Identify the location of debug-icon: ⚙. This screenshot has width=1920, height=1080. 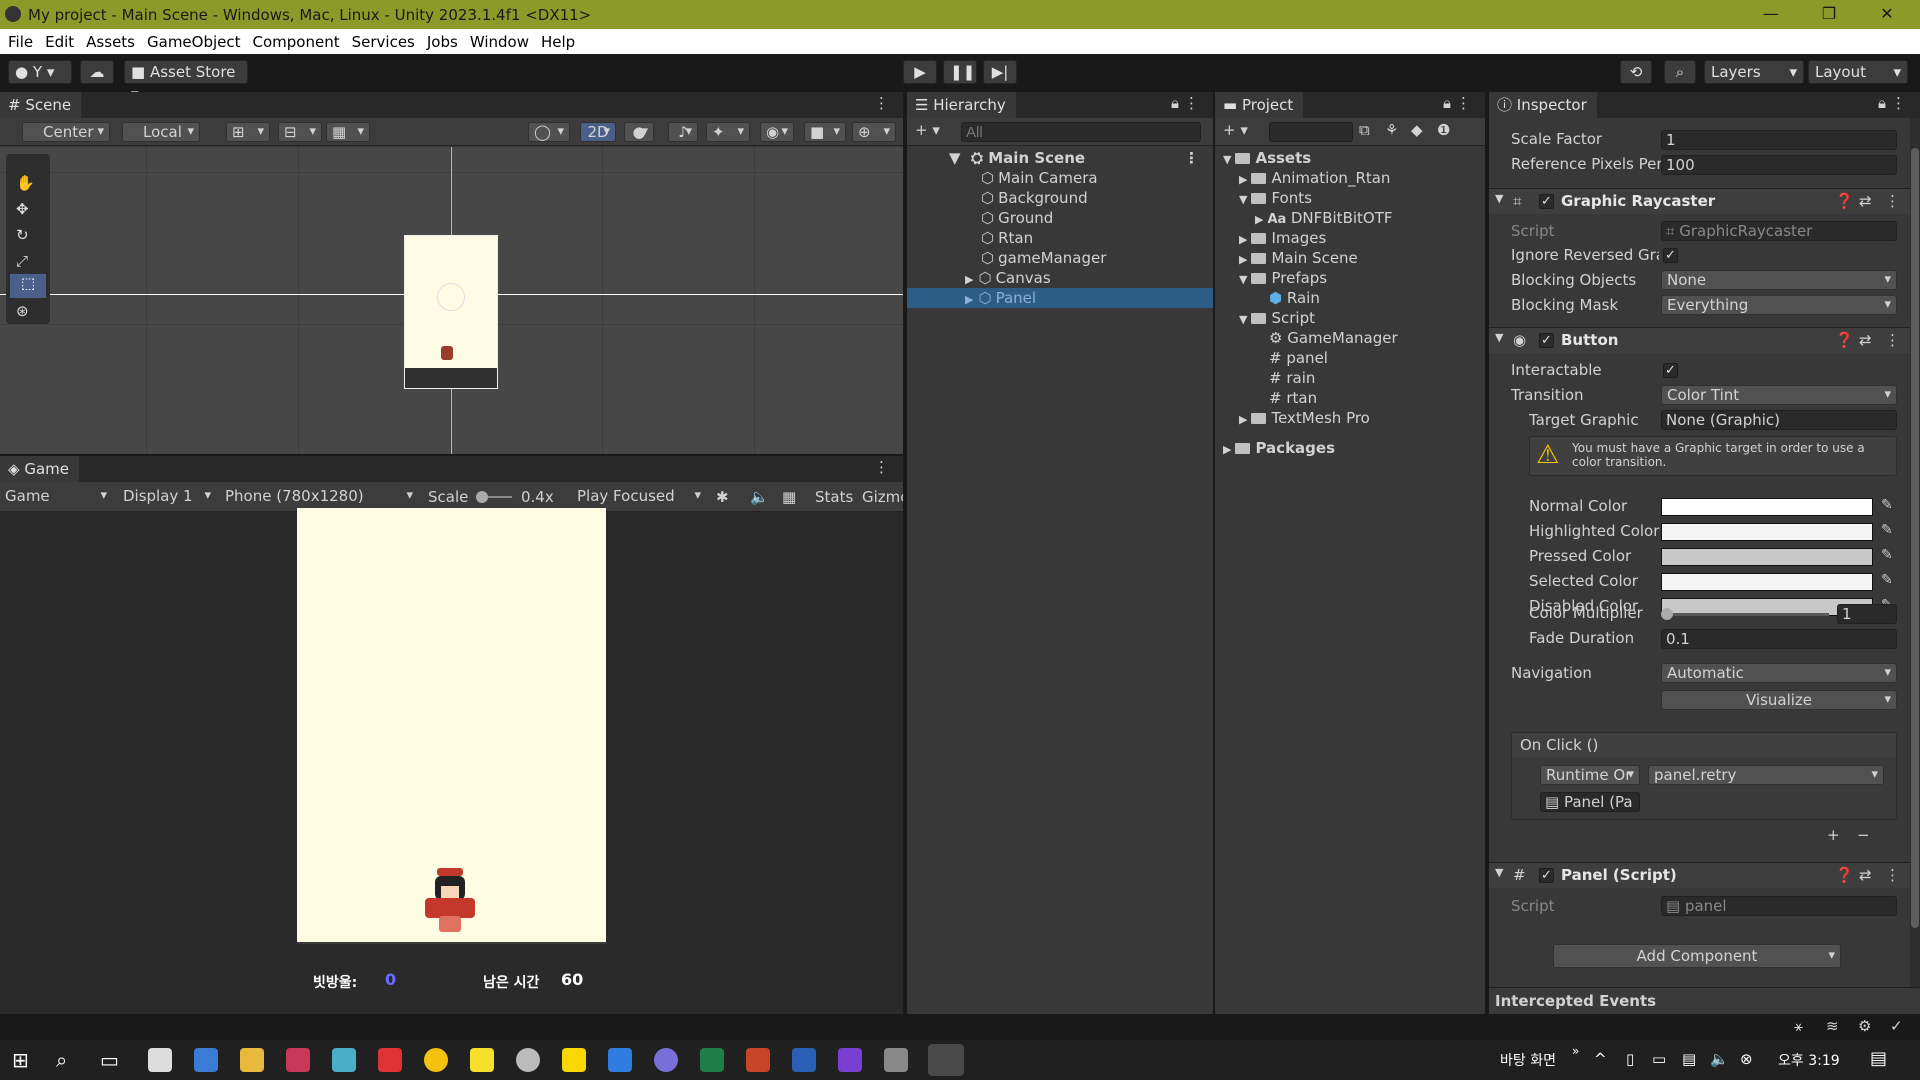
(1864, 1026).